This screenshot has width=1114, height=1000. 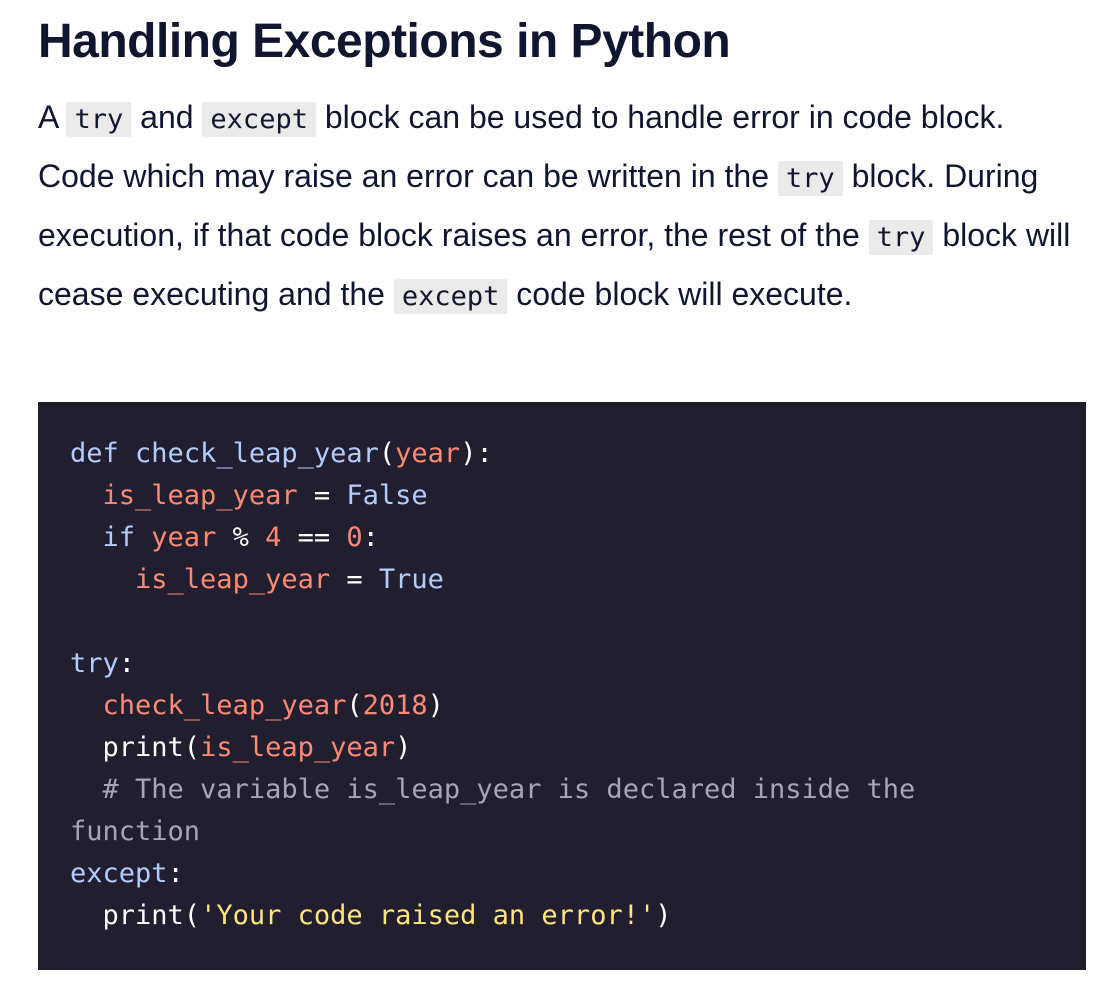 I want to click on text-segment: A, so click(x=52, y=117).